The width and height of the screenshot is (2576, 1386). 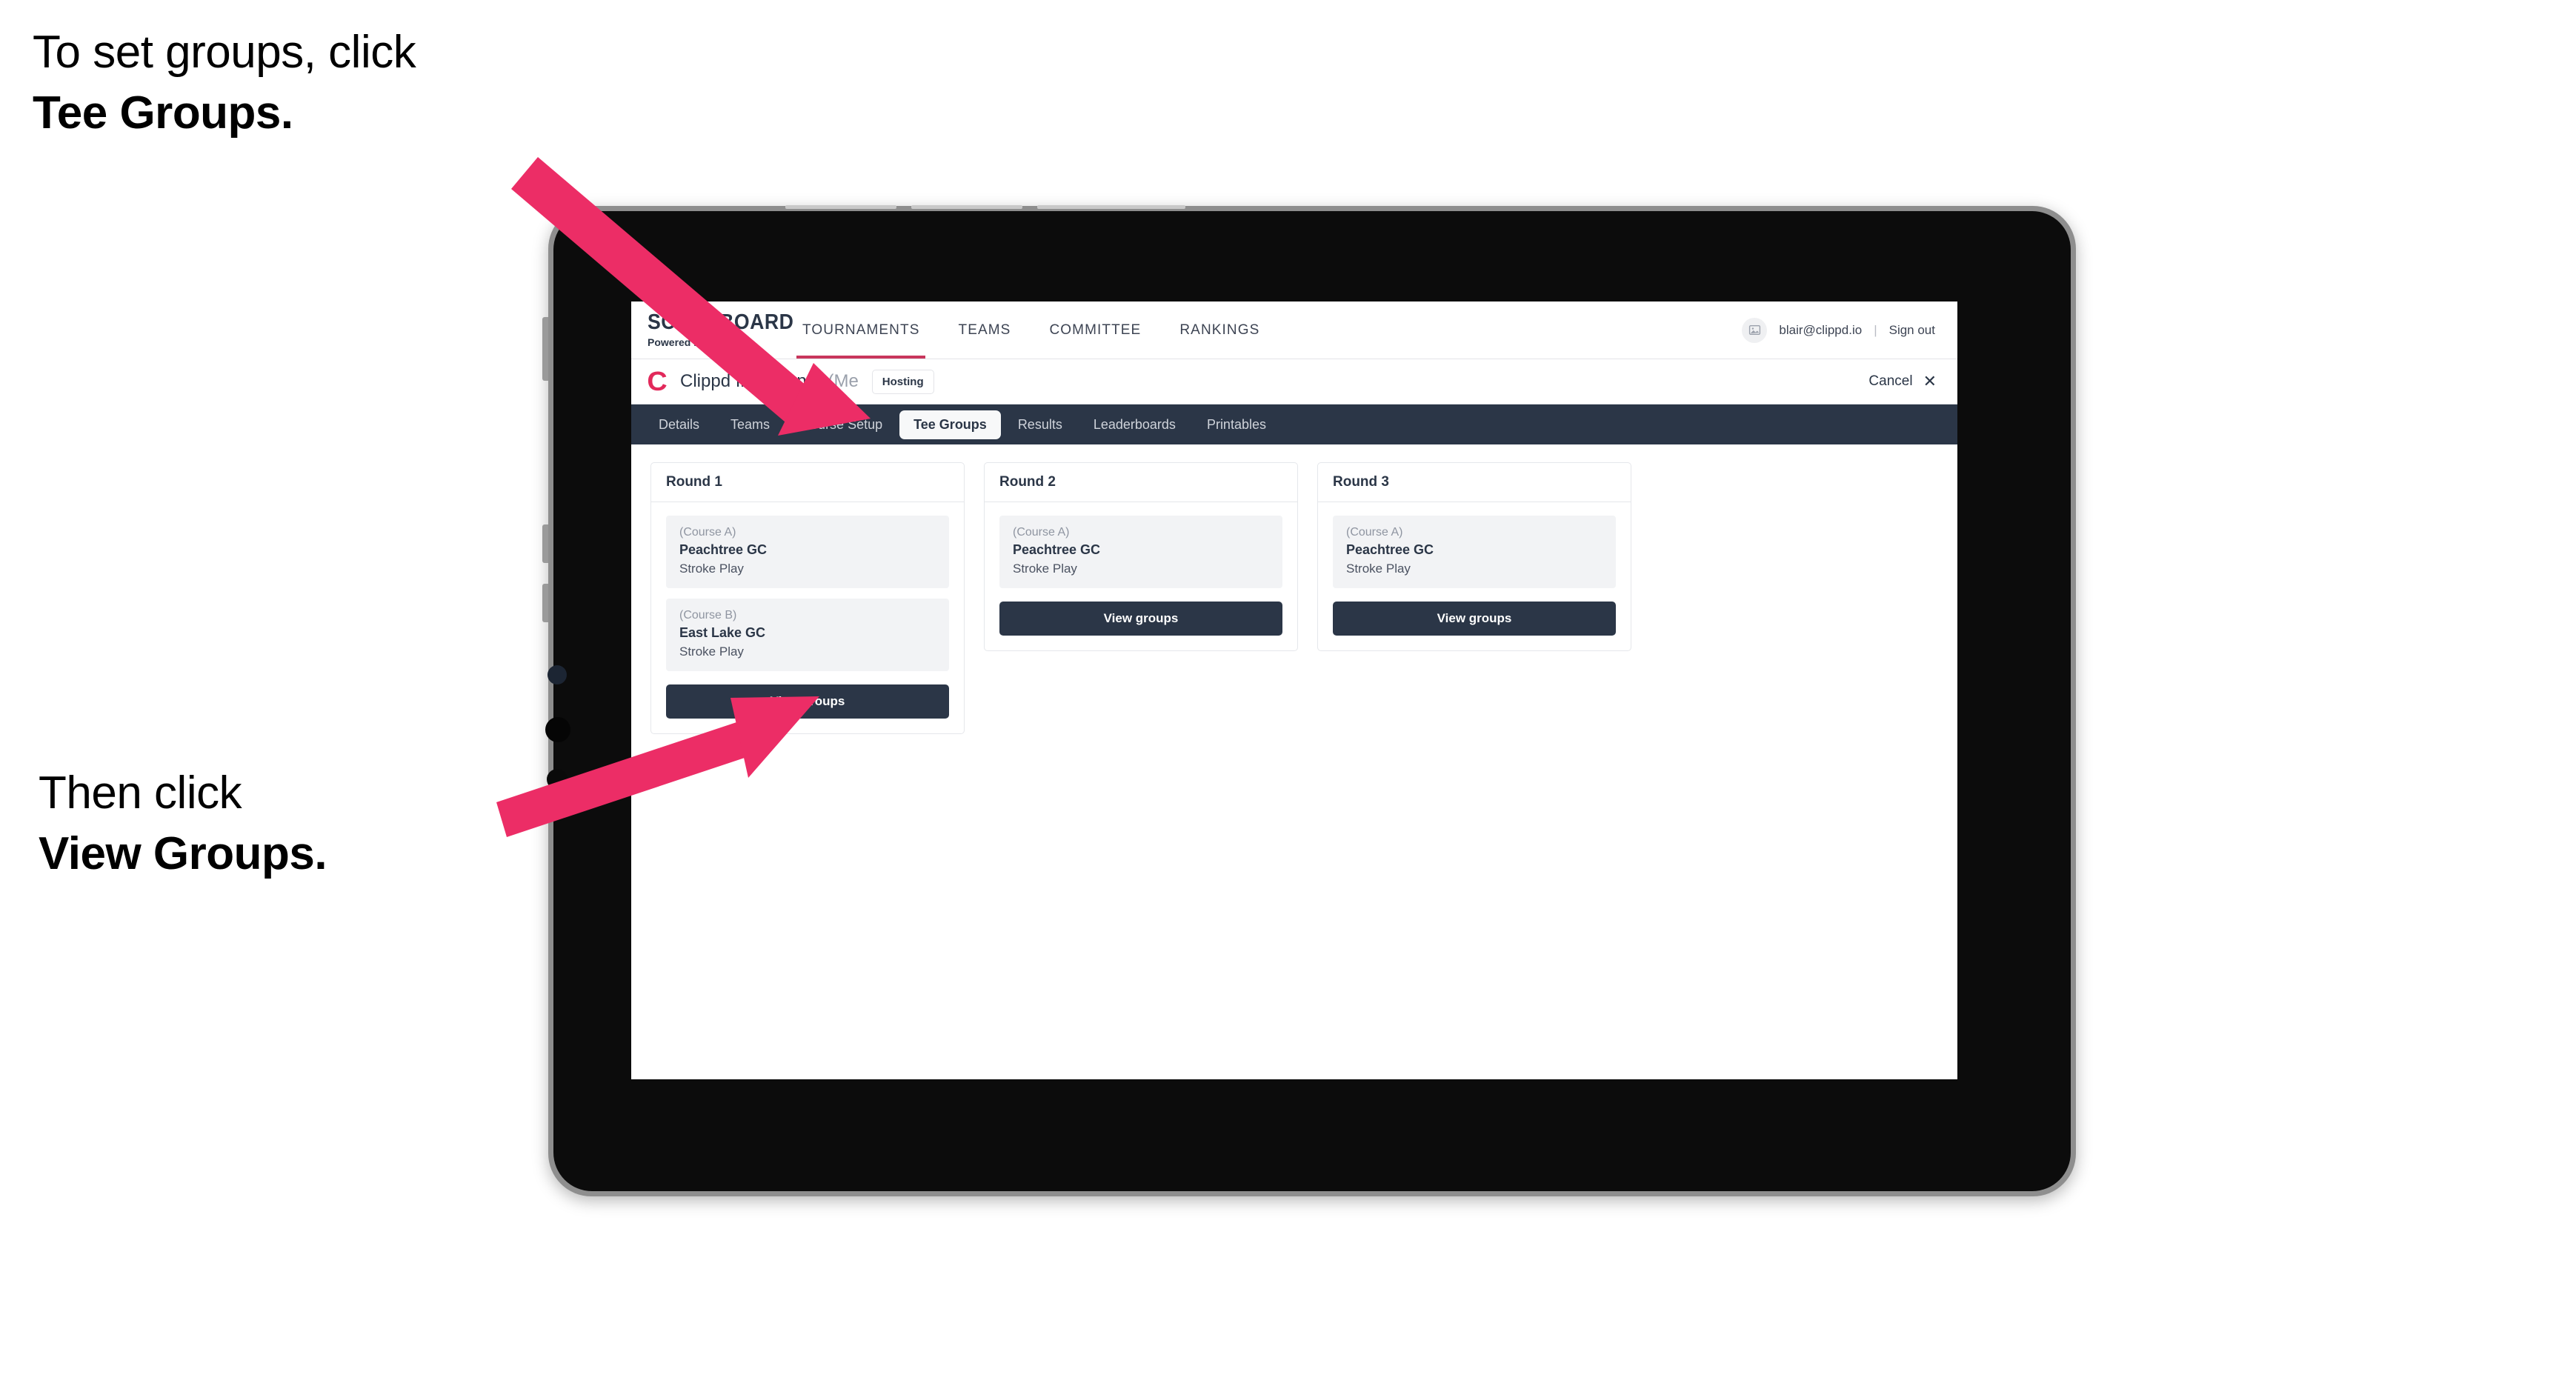 I want to click on speaker-hole-icon, so click(x=557, y=779).